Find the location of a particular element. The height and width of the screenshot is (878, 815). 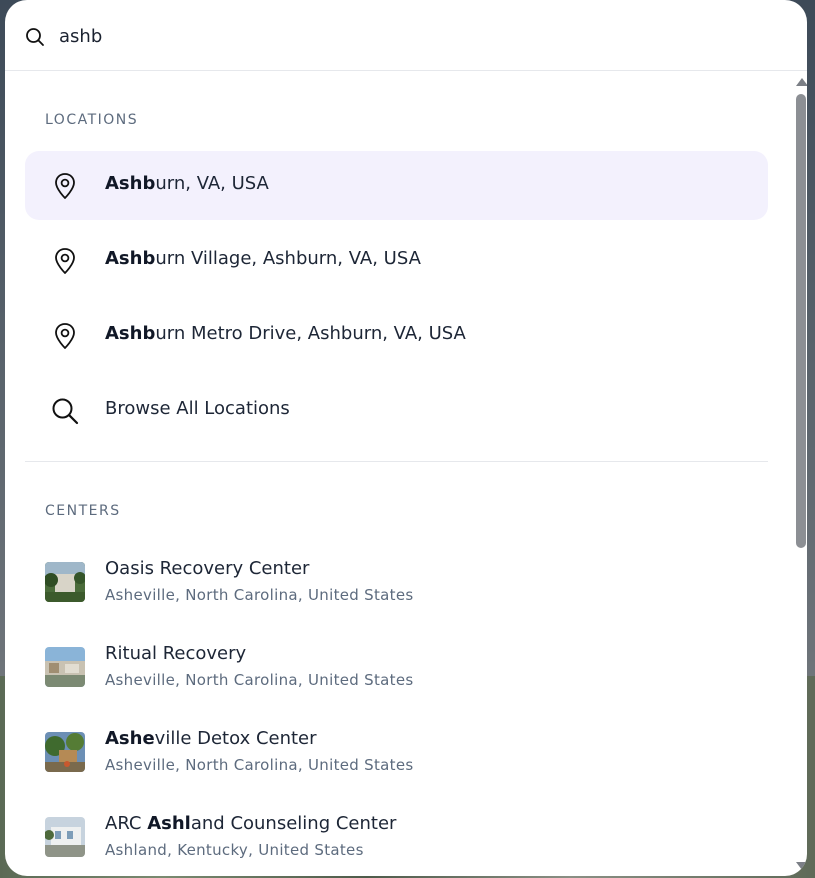

location-item-ashburn-village: Ashburn Village, Ashburn, VA, USA is located at coordinates (396, 260).